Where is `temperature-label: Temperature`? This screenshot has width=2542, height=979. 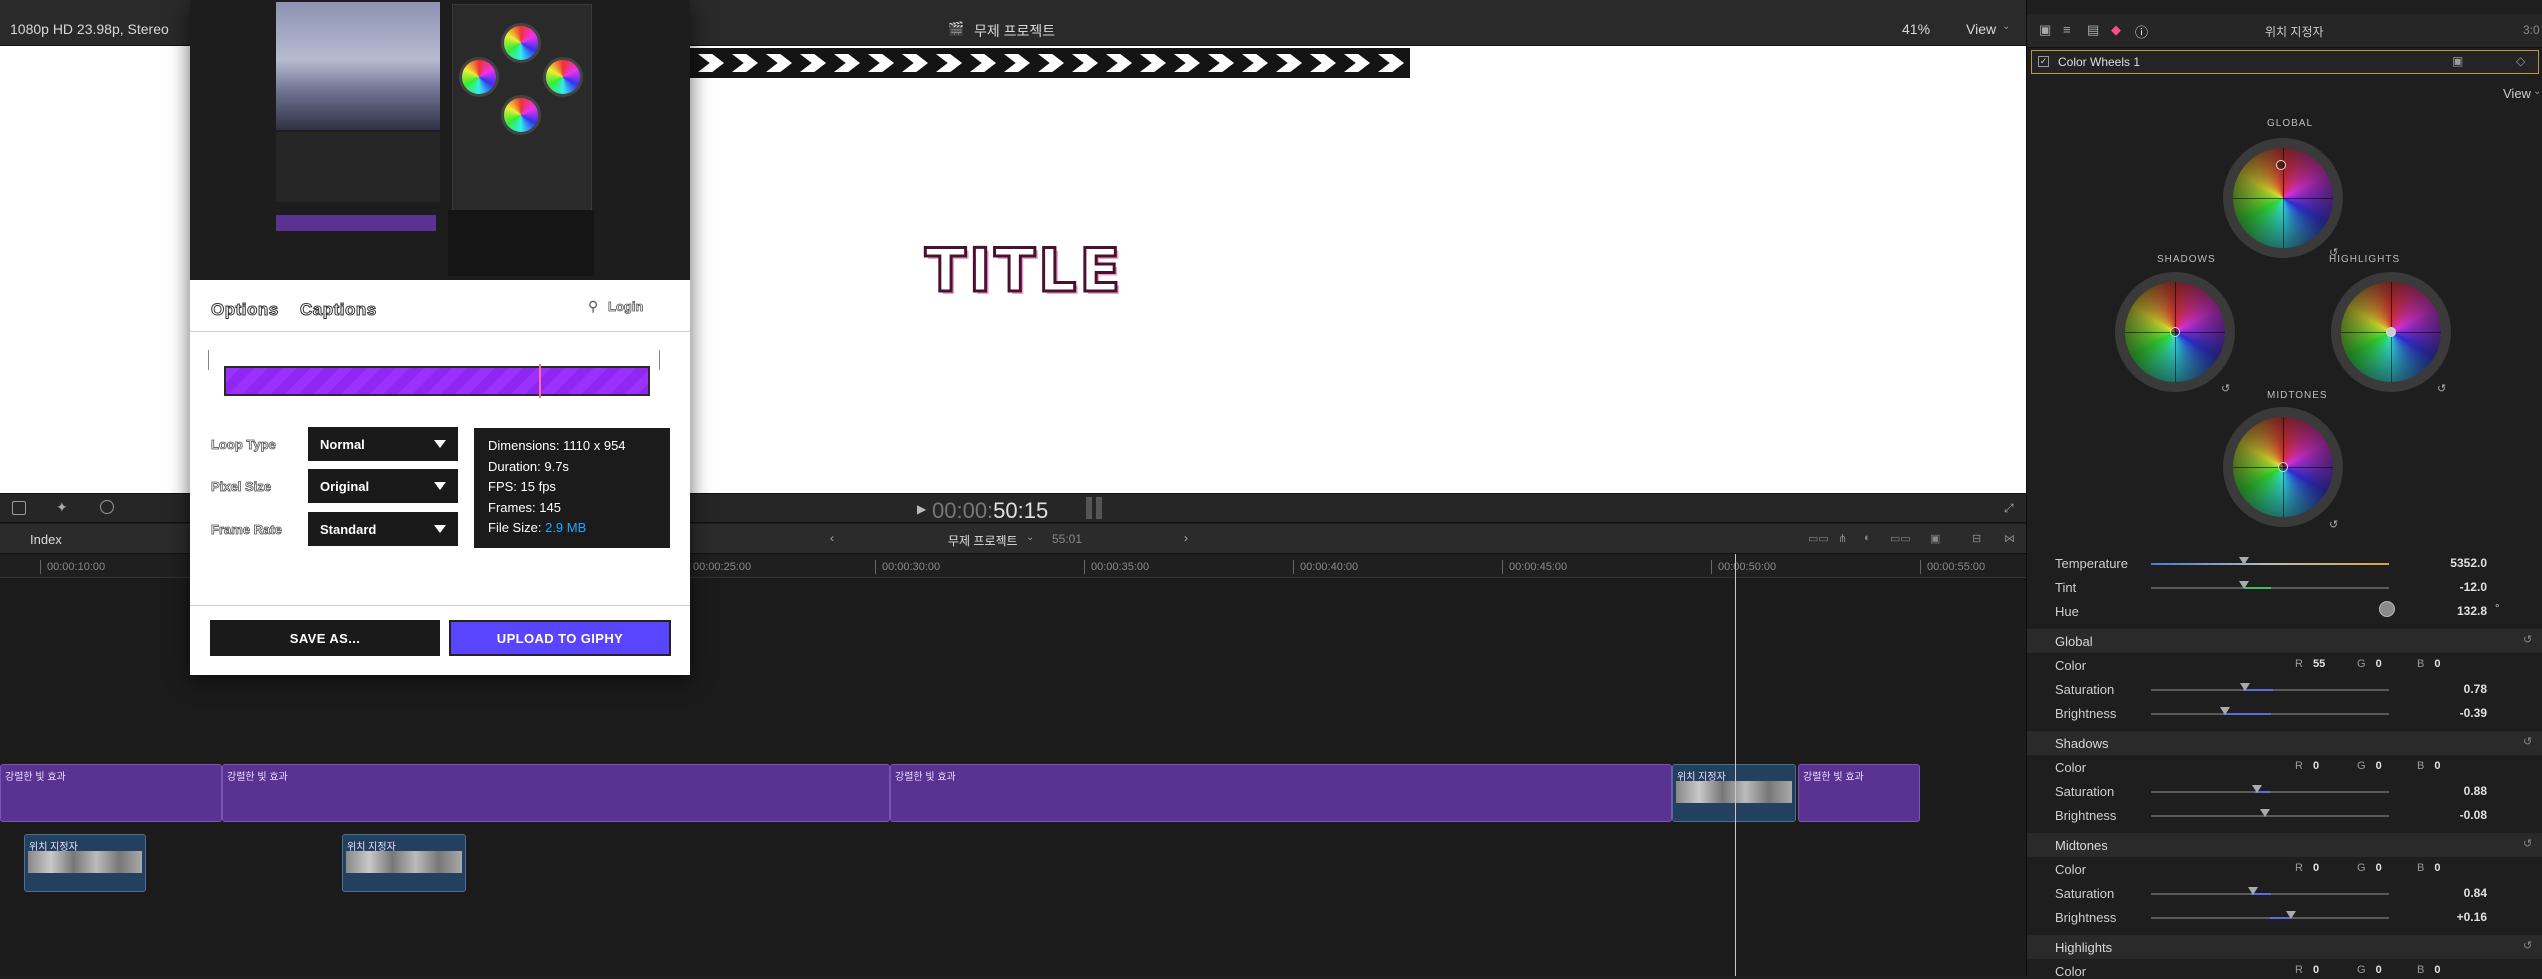
temperature-label: Temperature is located at coordinates (2091, 563).